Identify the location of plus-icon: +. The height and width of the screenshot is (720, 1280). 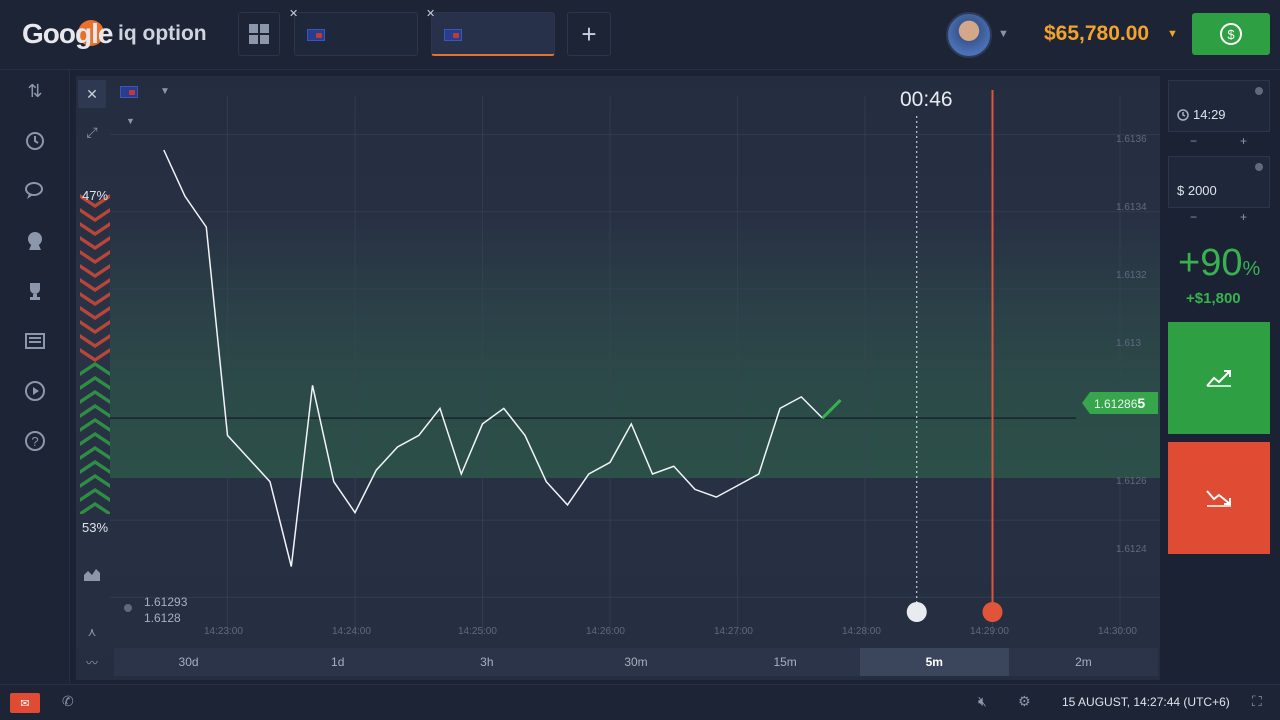
(589, 33).